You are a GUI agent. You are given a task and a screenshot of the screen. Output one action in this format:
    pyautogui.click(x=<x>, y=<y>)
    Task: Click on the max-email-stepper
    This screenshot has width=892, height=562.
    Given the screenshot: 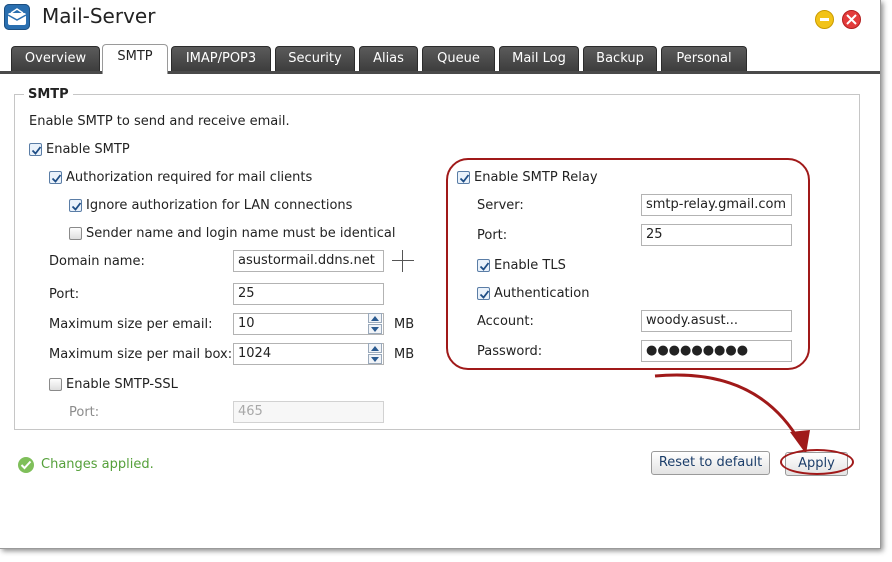 What is the action you would take?
    pyautogui.click(x=375, y=324)
    